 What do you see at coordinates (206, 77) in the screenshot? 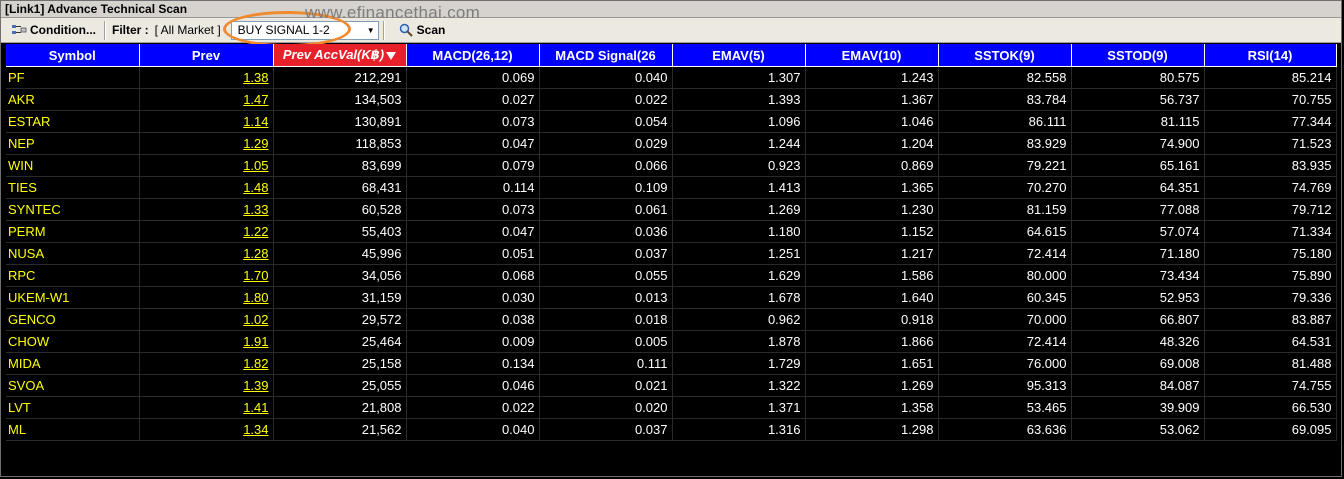
I see `prev-price-link: 1.38` at bounding box center [206, 77].